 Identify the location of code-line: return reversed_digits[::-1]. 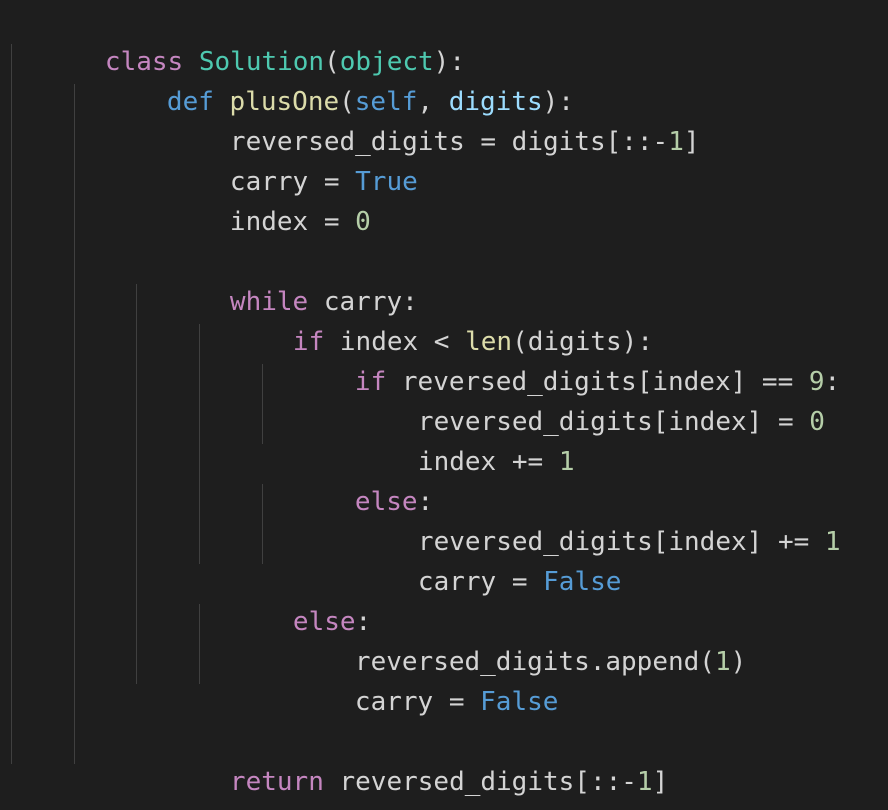
(426, 759).